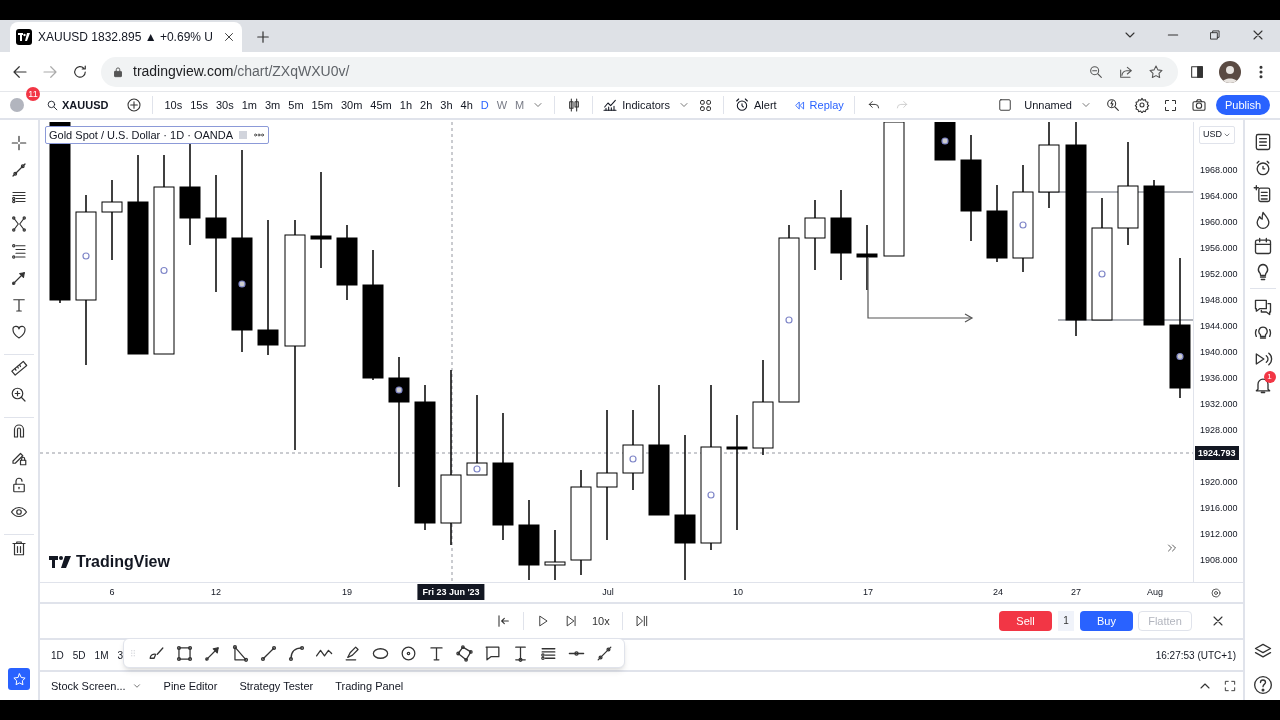 This screenshot has width=1280, height=720. What do you see at coordinates (1155, 592) in the screenshot?
I see `time-label: Aug` at bounding box center [1155, 592].